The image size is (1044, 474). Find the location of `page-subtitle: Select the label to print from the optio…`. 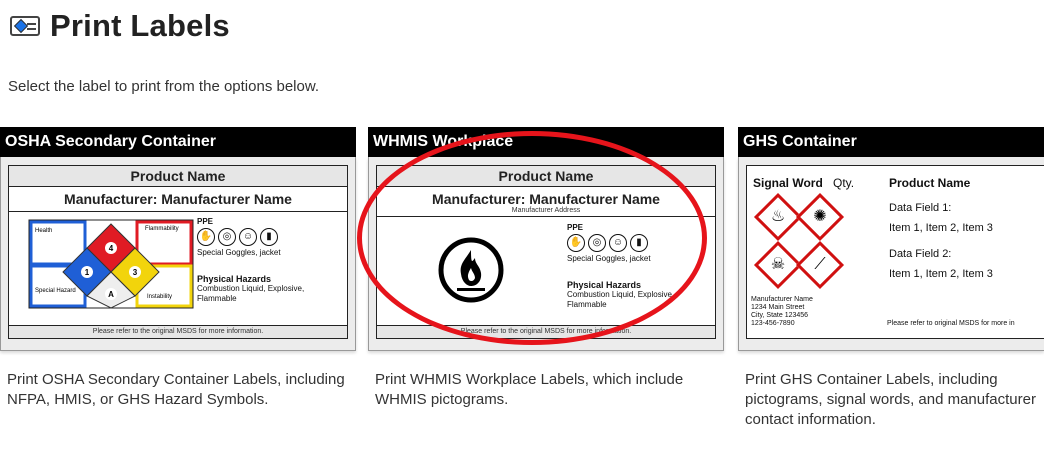

page-subtitle: Select the label to print from the optio… is located at coordinates (164, 86).